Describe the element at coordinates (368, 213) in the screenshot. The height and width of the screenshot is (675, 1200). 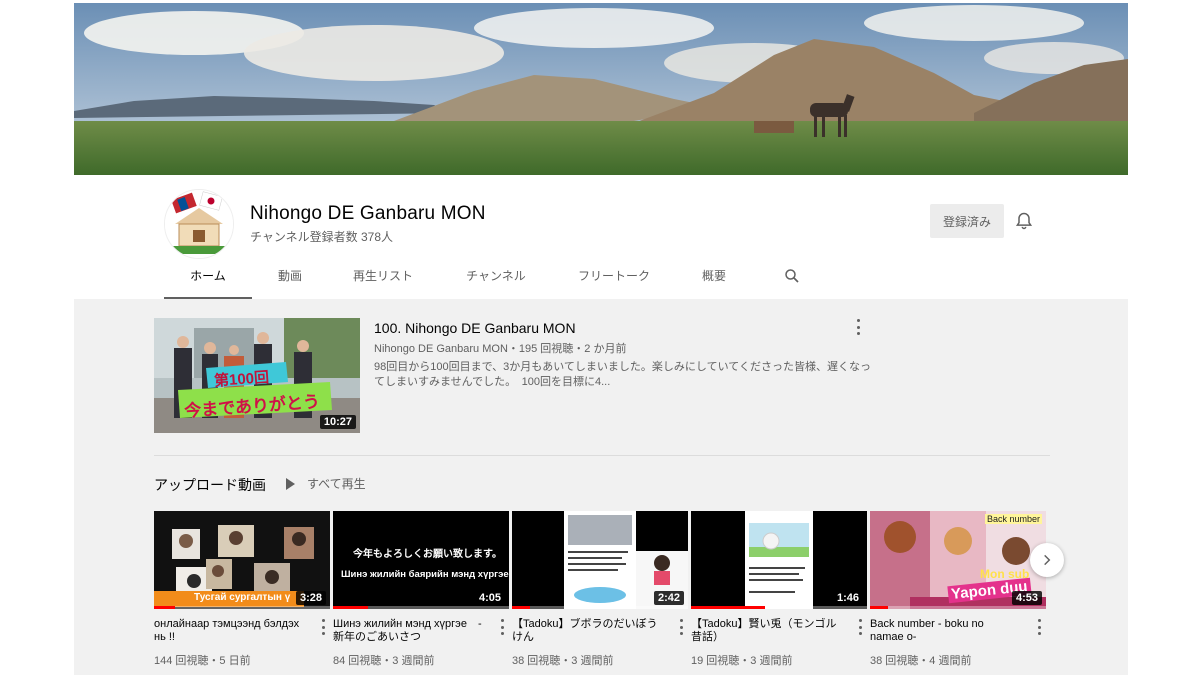
I see `channel-name: Nihongo DE Ganbaru MON` at that location.